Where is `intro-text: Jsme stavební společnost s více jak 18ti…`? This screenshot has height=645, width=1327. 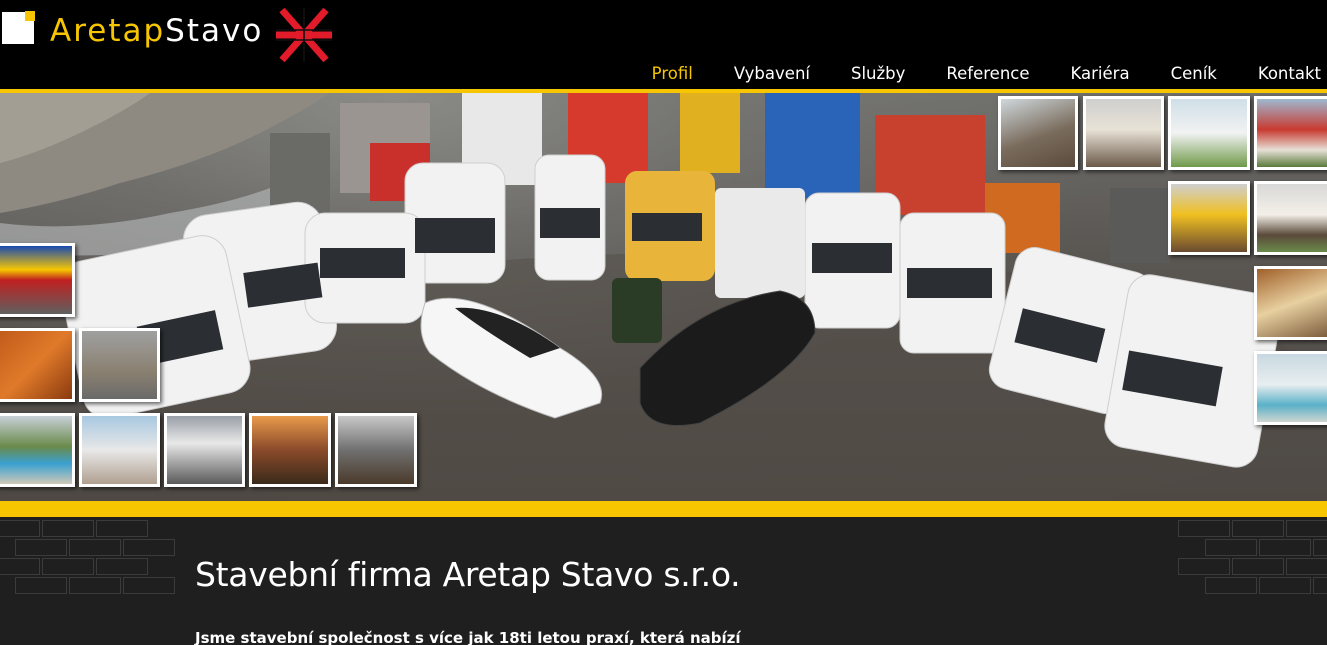
intro-text: Jsme stavební společnost s více jak 18ti… is located at coordinates (468, 637).